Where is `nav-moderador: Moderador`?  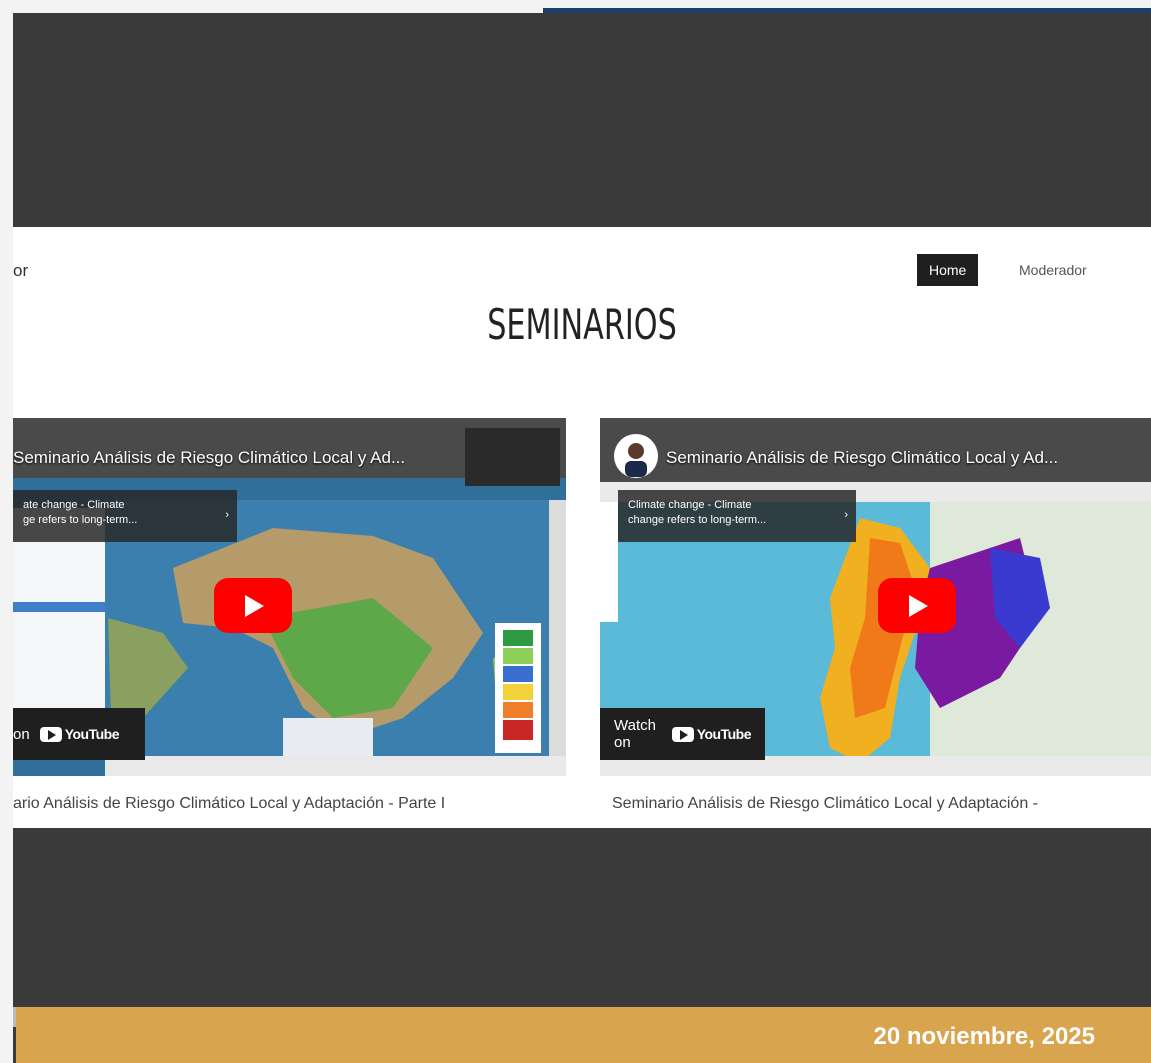 nav-moderador: Moderador is located at coordinates (1053, 270).